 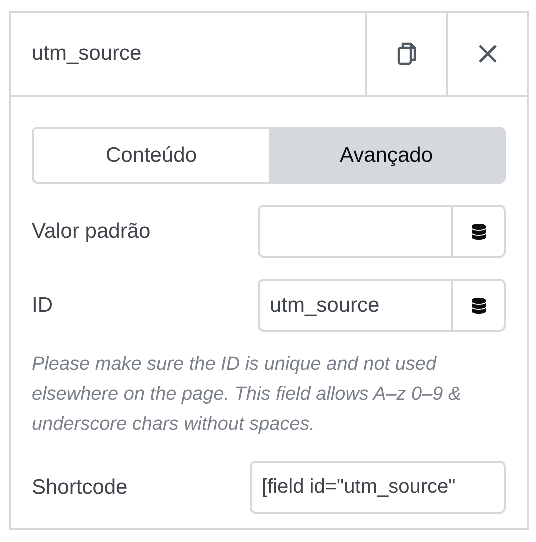 What do you see at coordinates (80, 488) in the screenshot?
I see `field-label: Shortcode` at bounding box center [80, 488].